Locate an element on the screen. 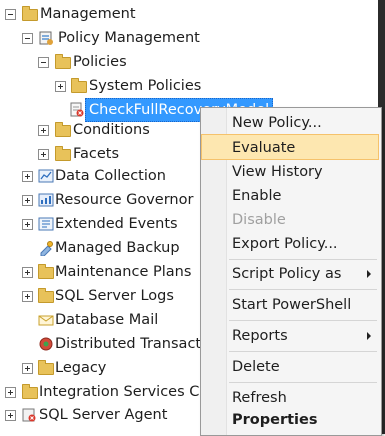 This screenshot has width=385, height=436. tree-node-policies: Policies is located at coordinates (120, 62).